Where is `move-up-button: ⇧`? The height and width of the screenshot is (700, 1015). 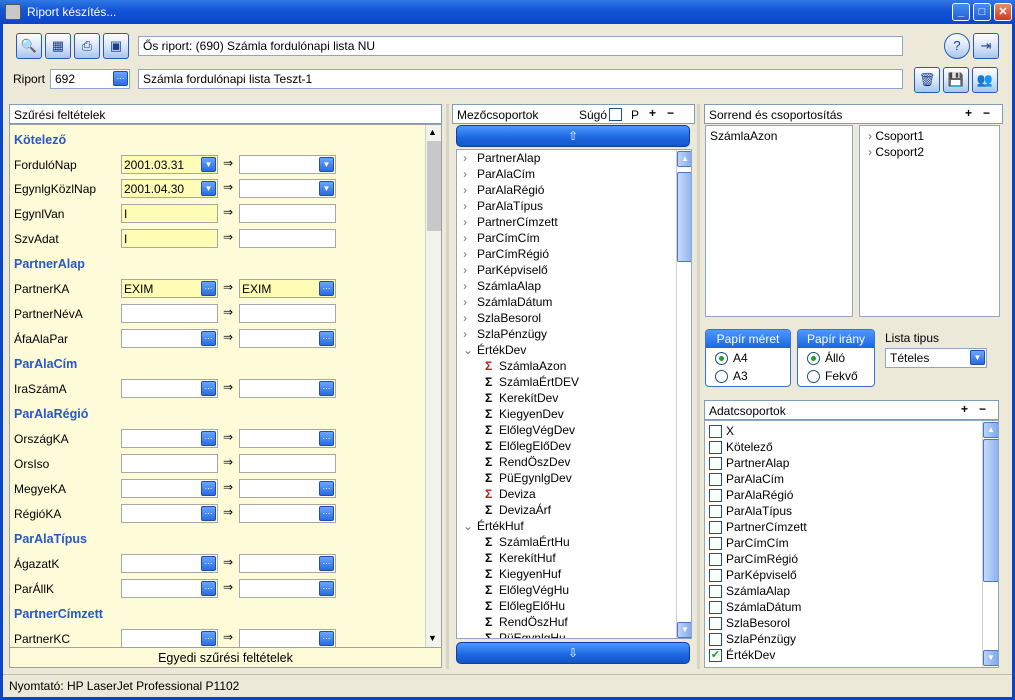 move-up-button: ⇧ is located at coordinates (573, 136).